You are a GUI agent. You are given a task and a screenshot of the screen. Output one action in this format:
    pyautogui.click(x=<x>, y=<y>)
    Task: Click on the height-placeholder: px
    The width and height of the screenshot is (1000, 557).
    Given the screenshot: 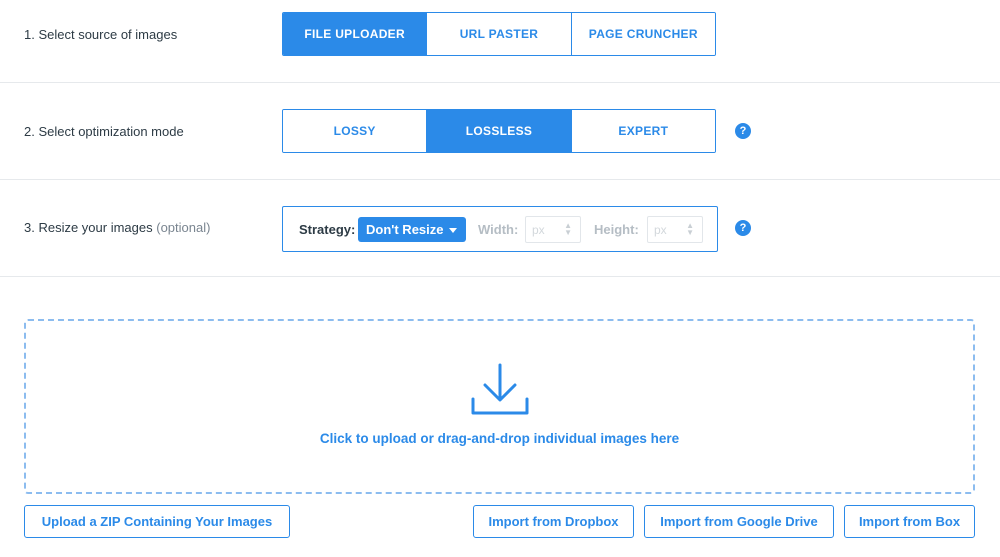 What is the action you would take?
    pyautogui.click(x=660, y=230)
    